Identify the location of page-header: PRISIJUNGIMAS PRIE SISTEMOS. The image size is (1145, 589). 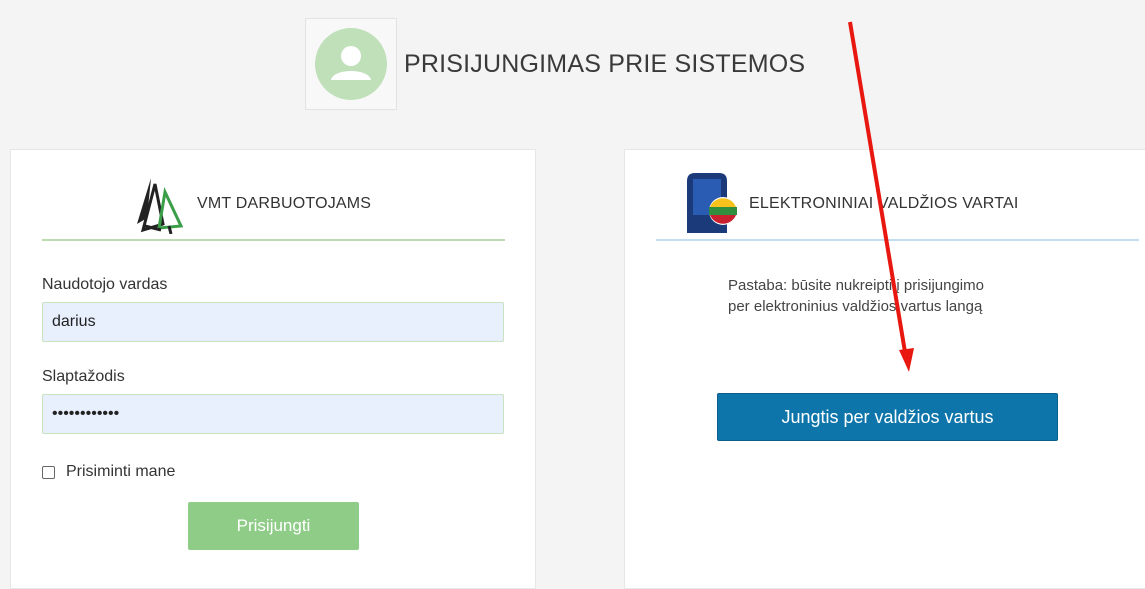
(555, 64).